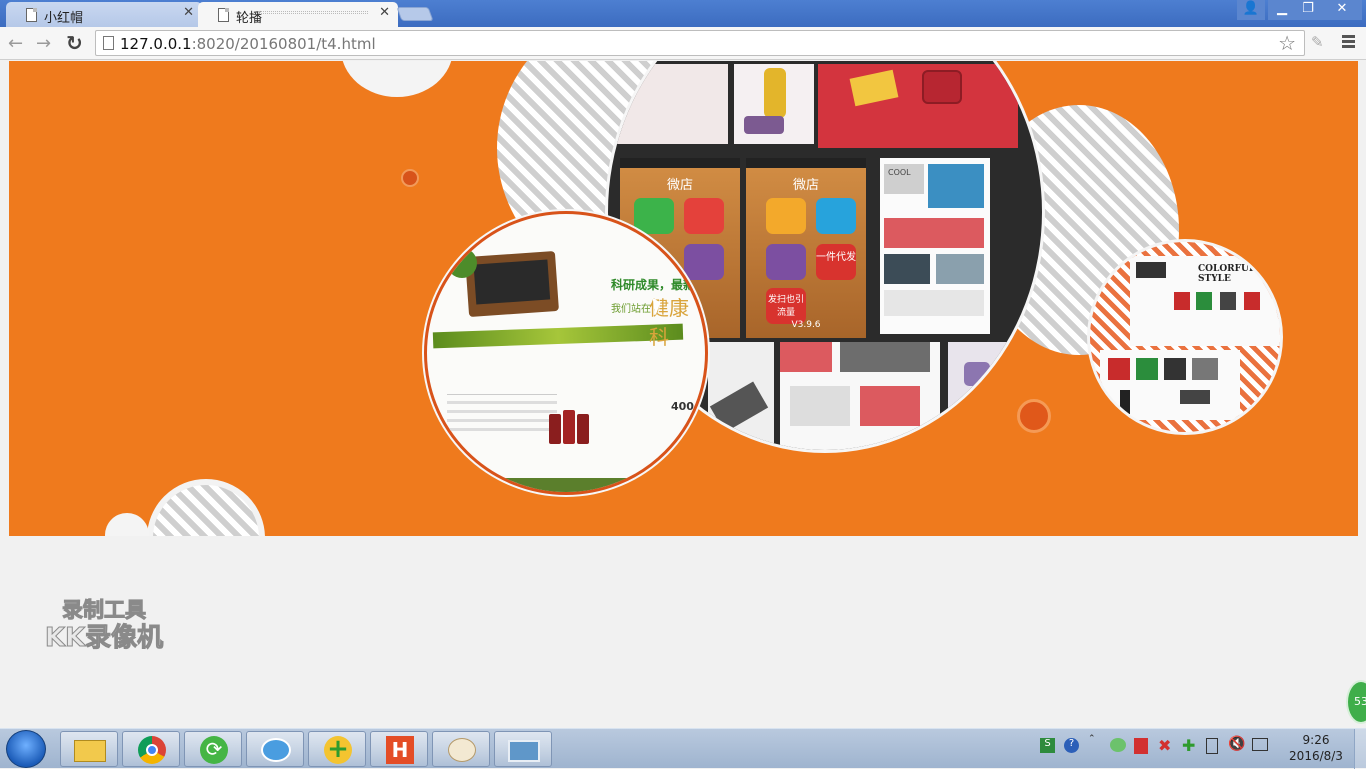 Image resolution: width=1366 pixels, height=769 pixels. Describe the element at coordinates (64, 18) in the screenshot. I see `tab-title: 小红帽` at that location.